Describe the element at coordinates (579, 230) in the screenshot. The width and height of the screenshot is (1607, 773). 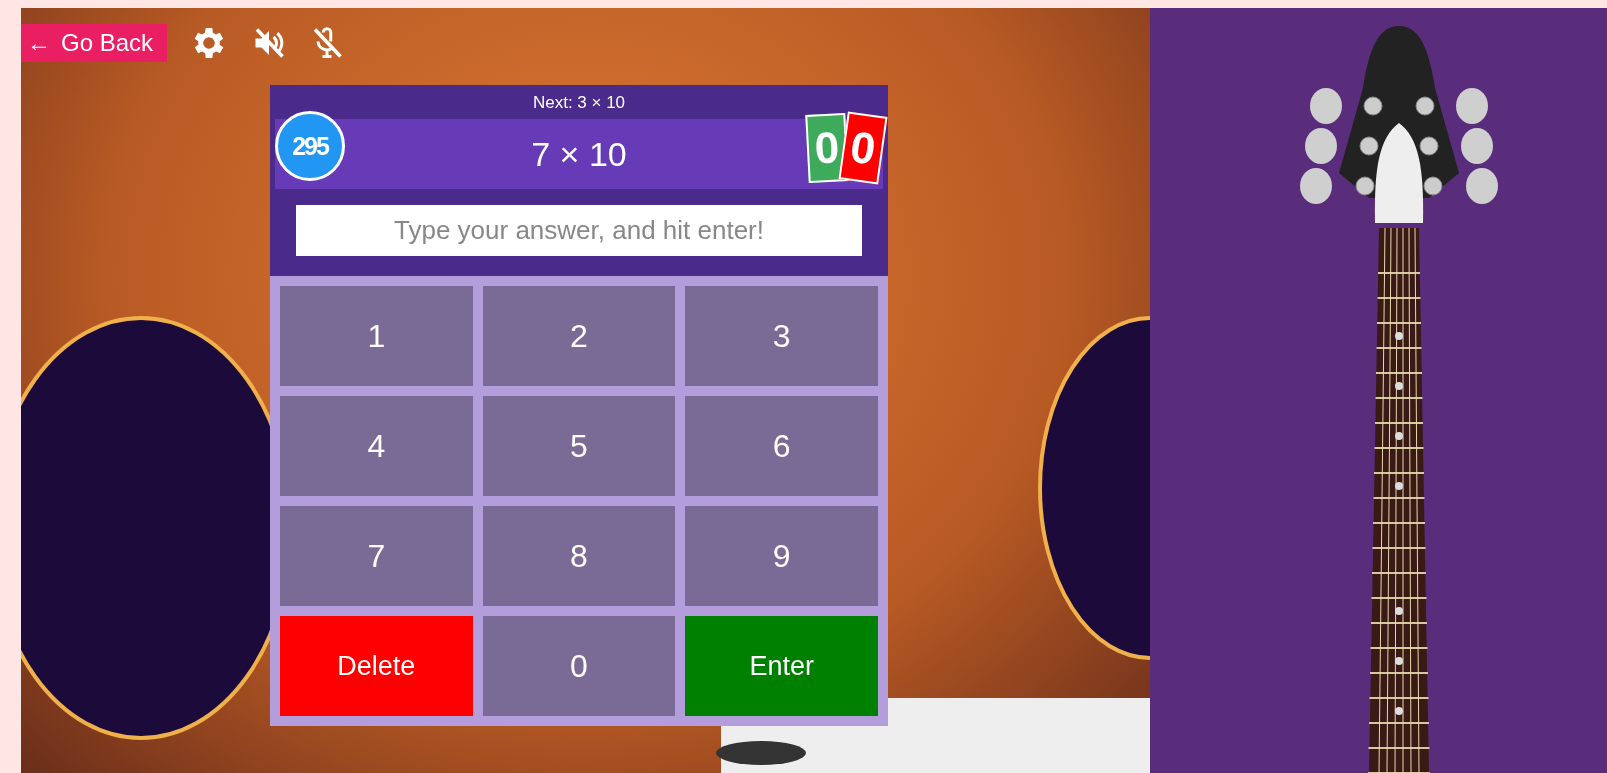
I see `answer-field: Type your answer, and hit enter!` at that location.